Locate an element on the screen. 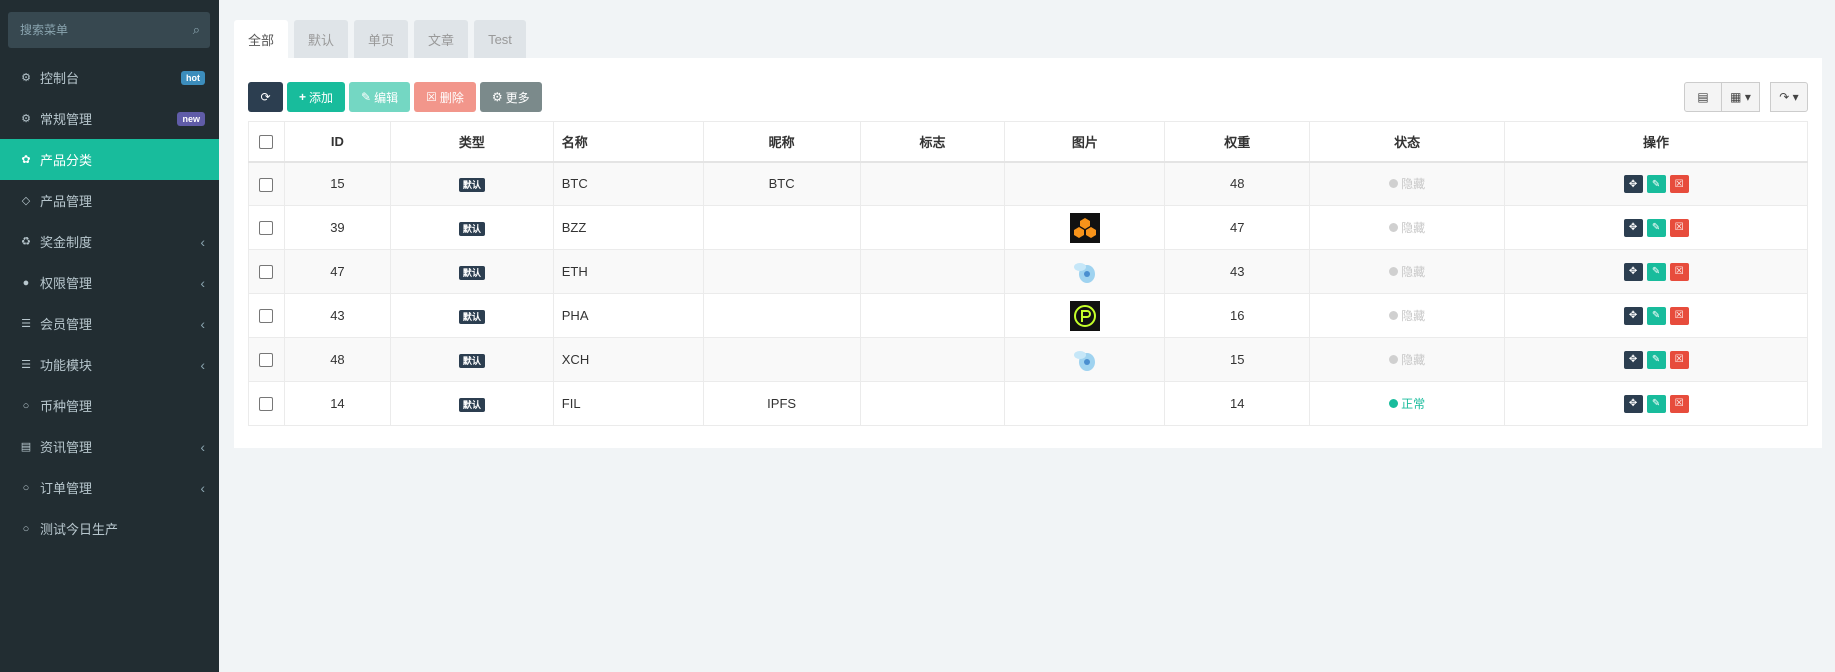 This screenshot has height=672, width=1835. sidebar-item-member: ☰ 会员管理 ‹ is located at coordinates (109, 323).